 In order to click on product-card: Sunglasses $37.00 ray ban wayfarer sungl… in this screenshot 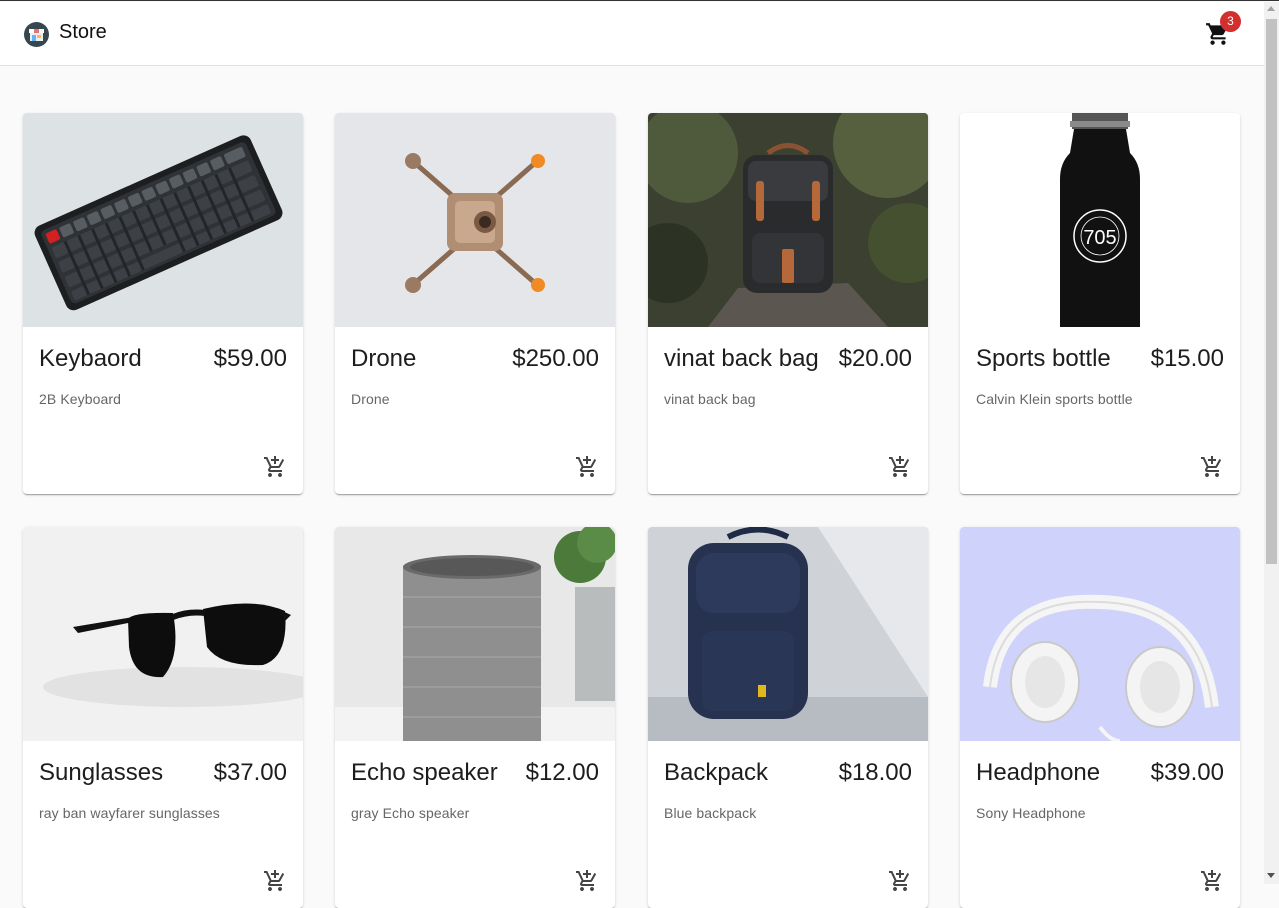, I will do `click(163, 717)`.